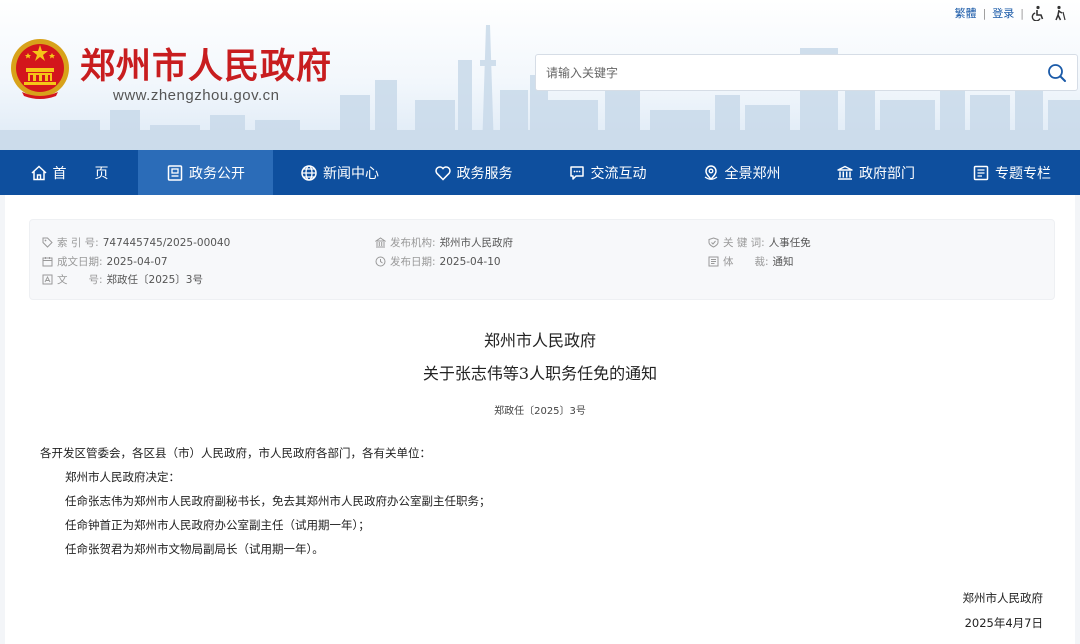 Image resolution: width=1080 pixels, height=644 pixels. Describe the element at coordinates (781, 72) in the screenshot. I see `search-input` at that location.